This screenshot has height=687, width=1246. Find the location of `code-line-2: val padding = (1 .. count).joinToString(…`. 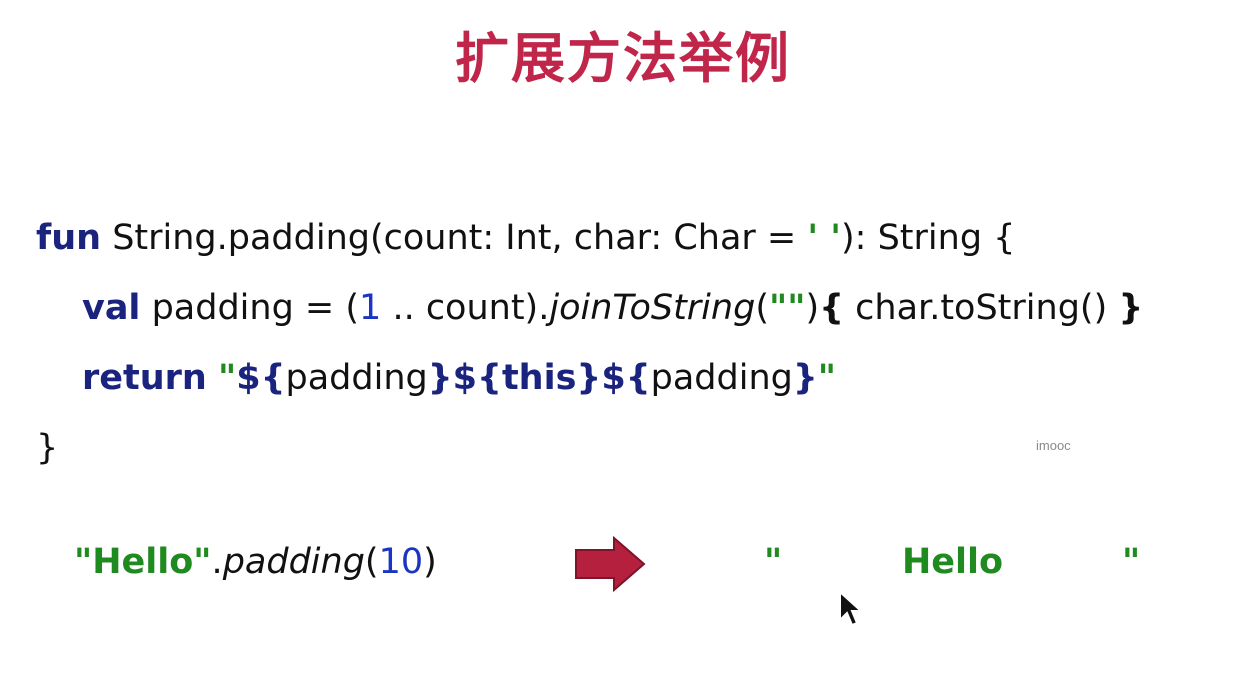

code-line-2: val padding = (1 .. count).joinToString(… is located at coordinates (612, 308).